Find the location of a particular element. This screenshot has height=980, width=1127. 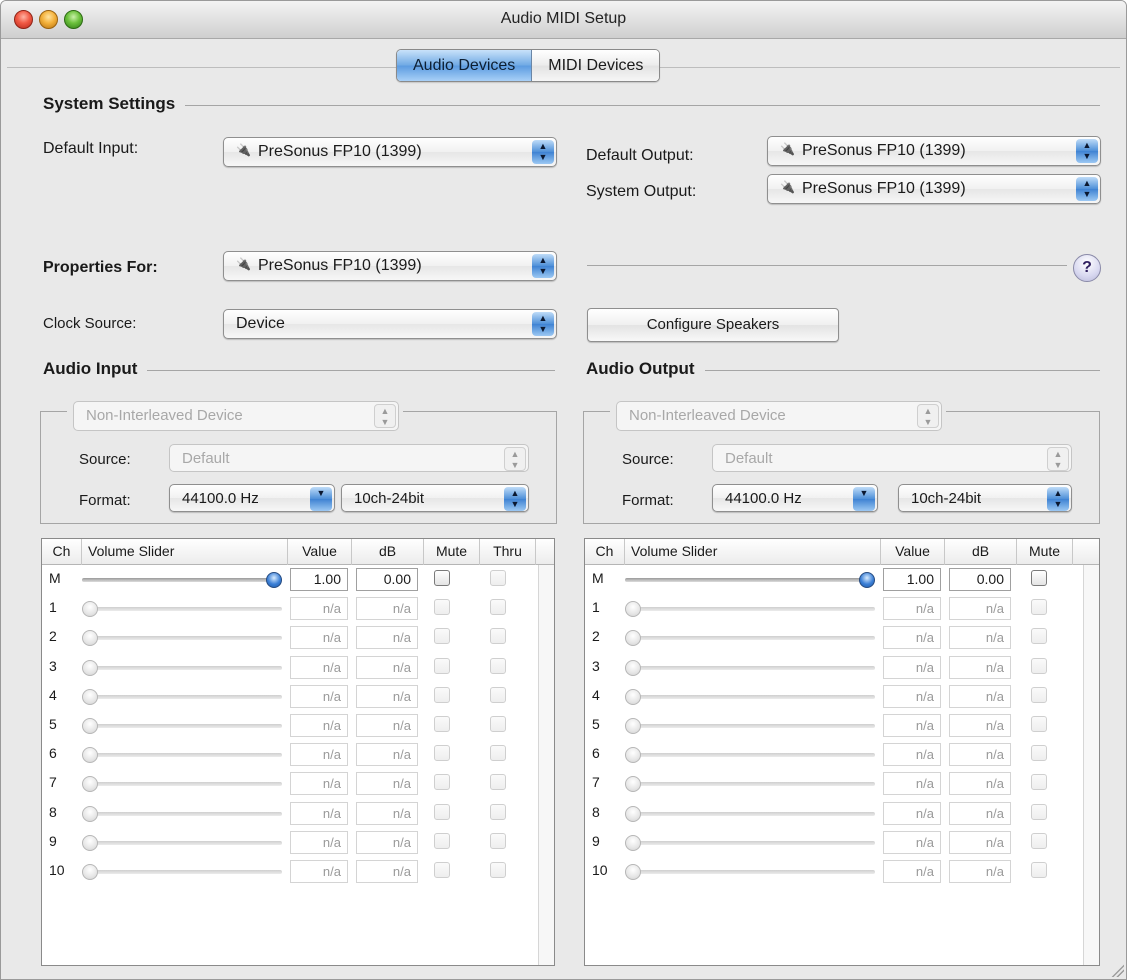

output-bits-popup: 10ch-24bit ▲ ▼ is located at coordinates (985, 498).